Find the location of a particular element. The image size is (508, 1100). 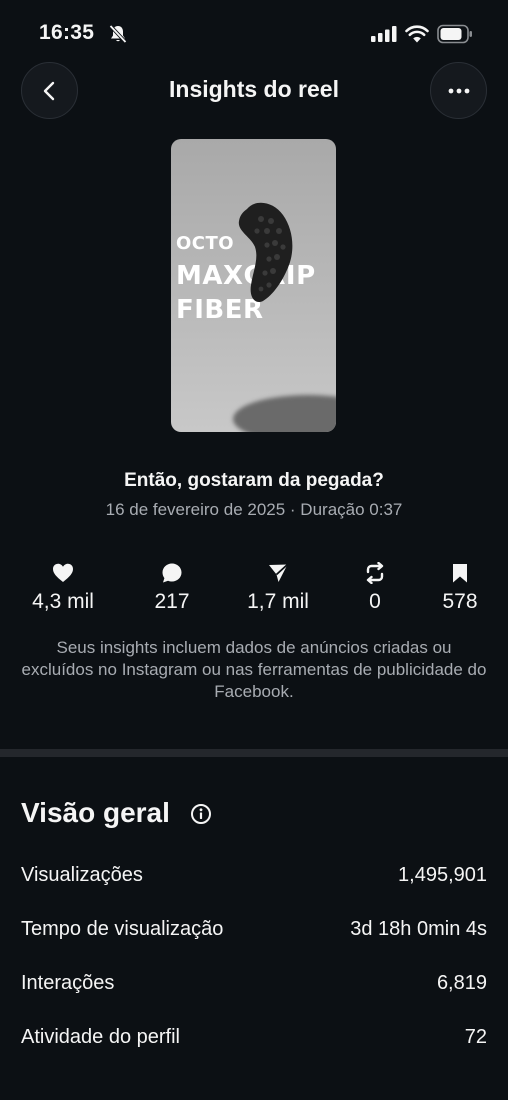

likes-count: 4,3 mil is located at coordinates (63, 601).